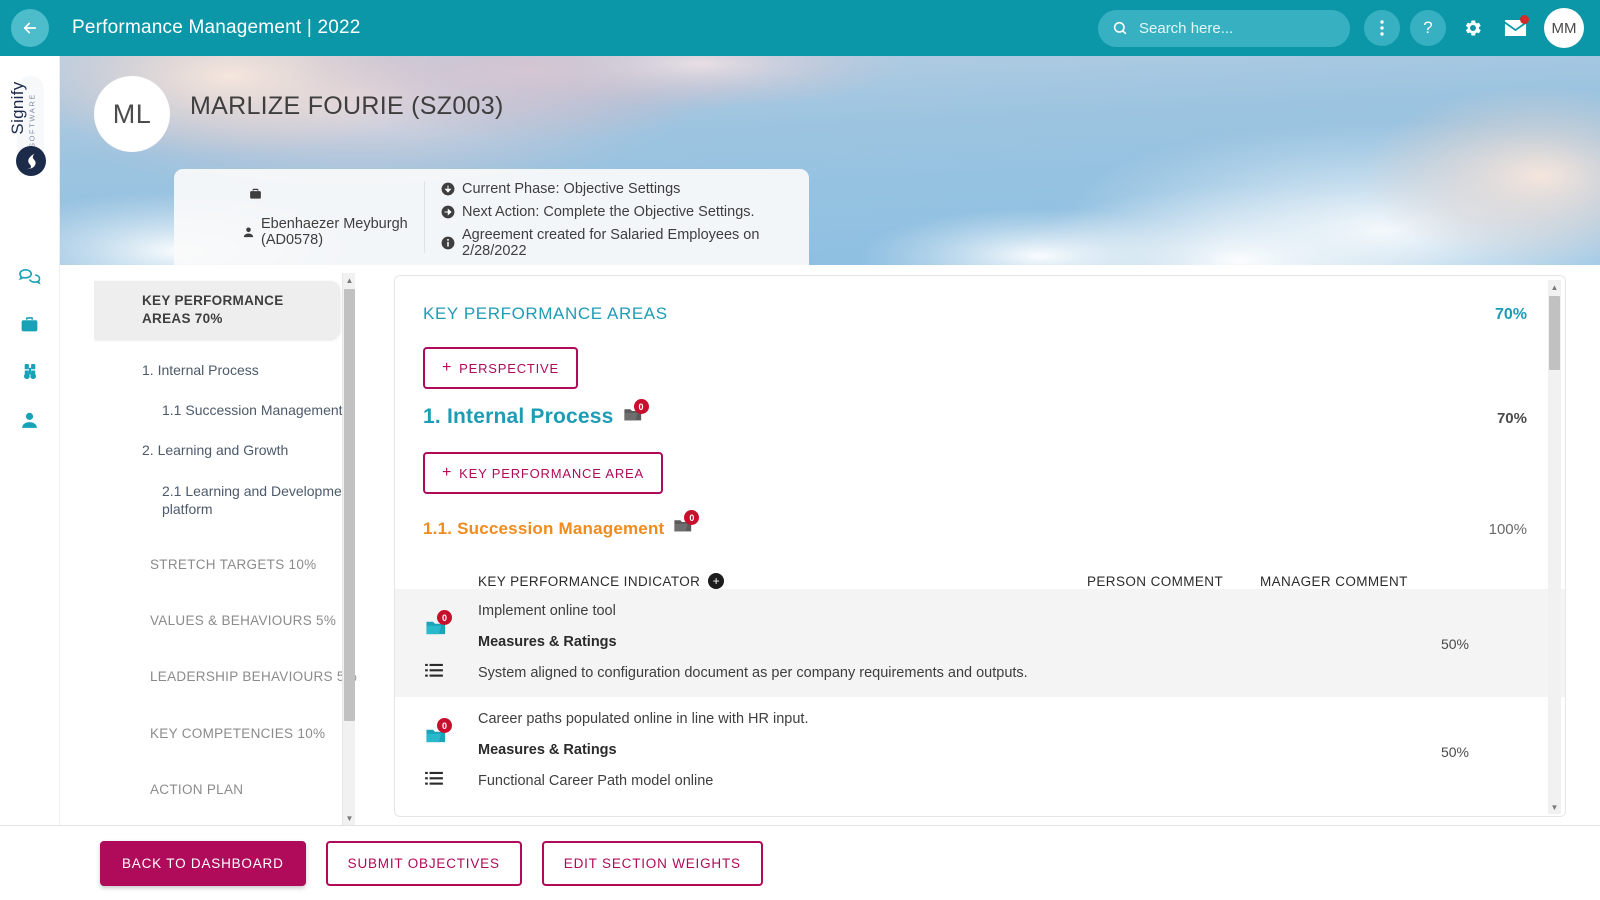 The width and height of the screenshot is (1600, 900). Describe the element at coordinates (448, 212) in the screenshot. I see `arrow-right-circle-icon` at that location.